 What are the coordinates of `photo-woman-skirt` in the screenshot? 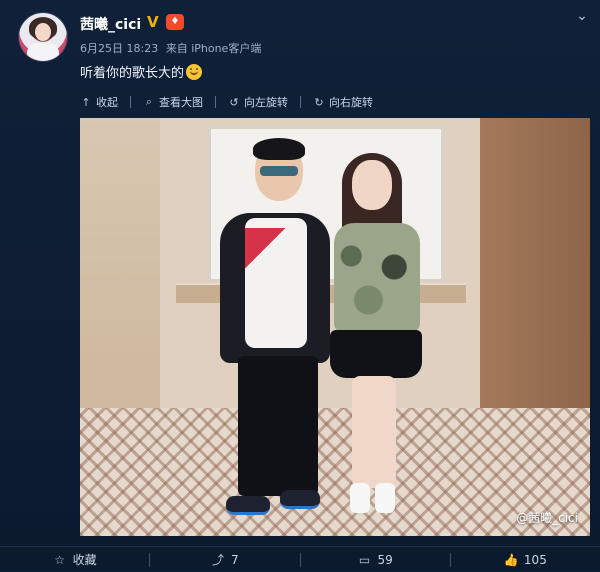 It's located at (376, 354).